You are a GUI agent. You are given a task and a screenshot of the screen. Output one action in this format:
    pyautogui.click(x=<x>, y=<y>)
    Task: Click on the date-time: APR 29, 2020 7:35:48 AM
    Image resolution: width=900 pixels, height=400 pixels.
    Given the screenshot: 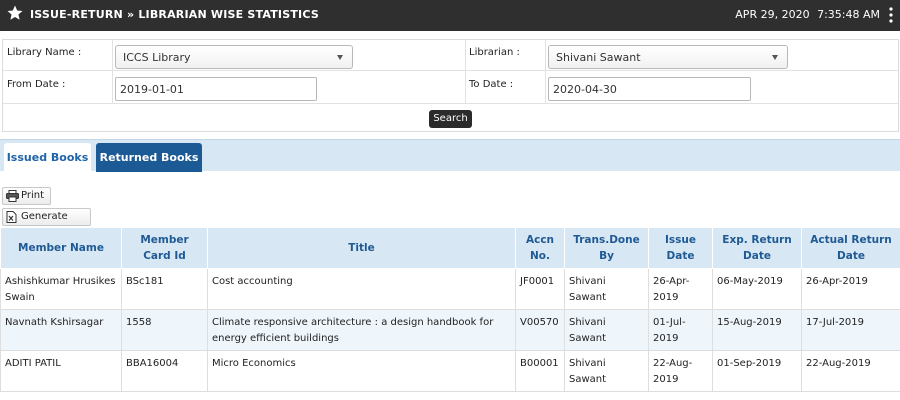 What is the action you would take?
    pyautogui.click(x=805, y=14)
    